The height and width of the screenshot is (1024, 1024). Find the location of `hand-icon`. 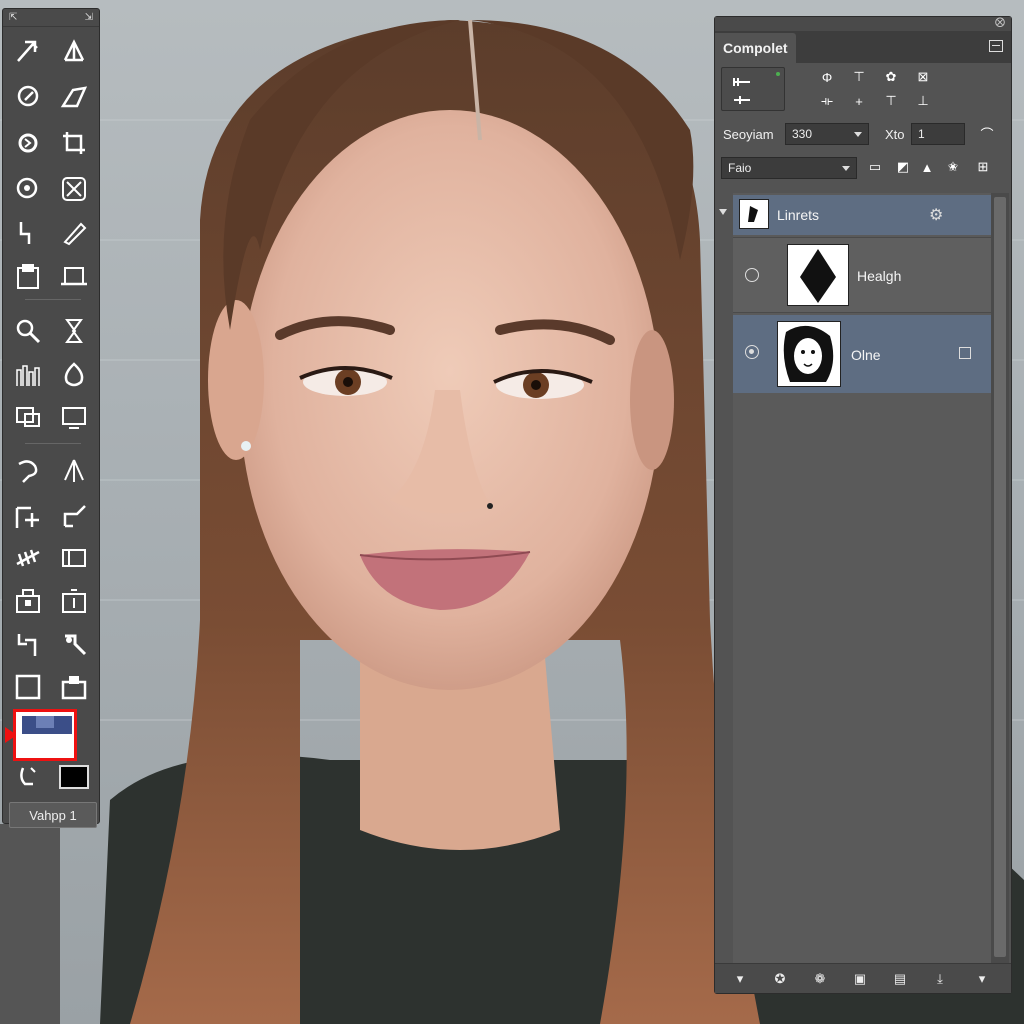

hand-icon is located at coordinates (74, 517).